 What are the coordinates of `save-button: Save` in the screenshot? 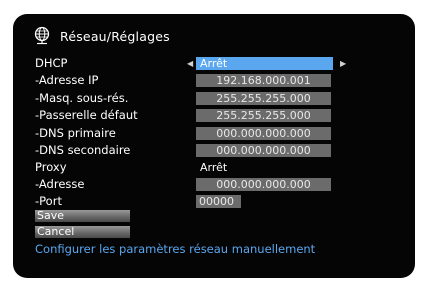 It's located at (82, 216).